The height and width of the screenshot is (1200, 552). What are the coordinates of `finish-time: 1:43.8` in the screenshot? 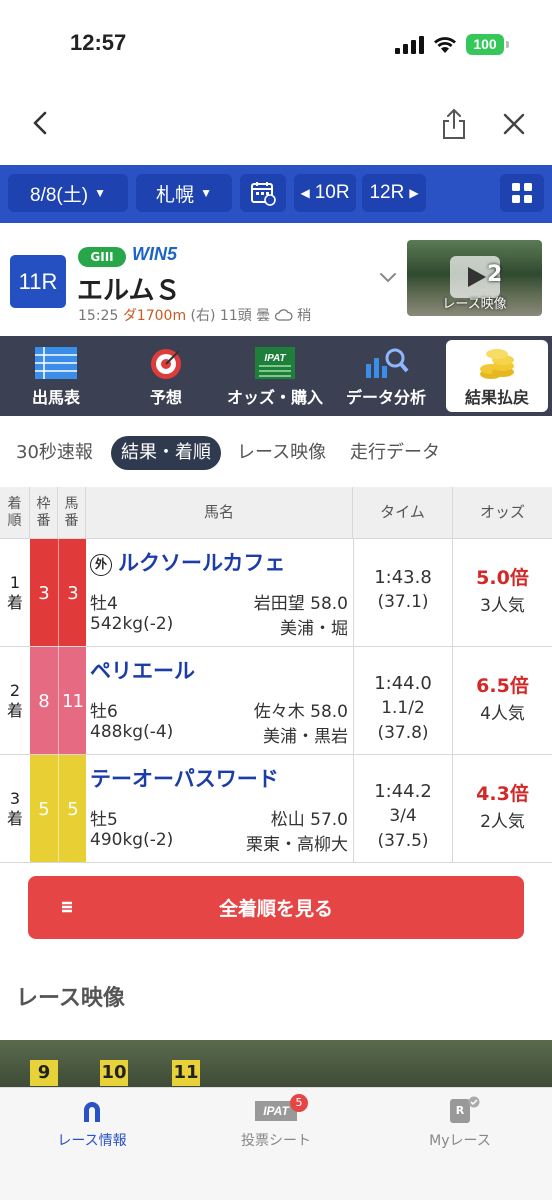 It's located at (403, 577).